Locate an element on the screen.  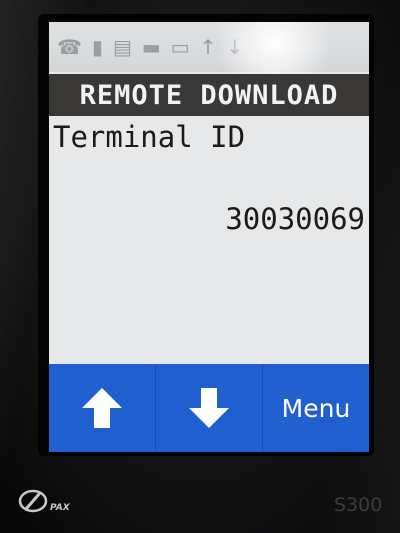
terminal-id-value: 30030069 is located at coordinates (295, 219).